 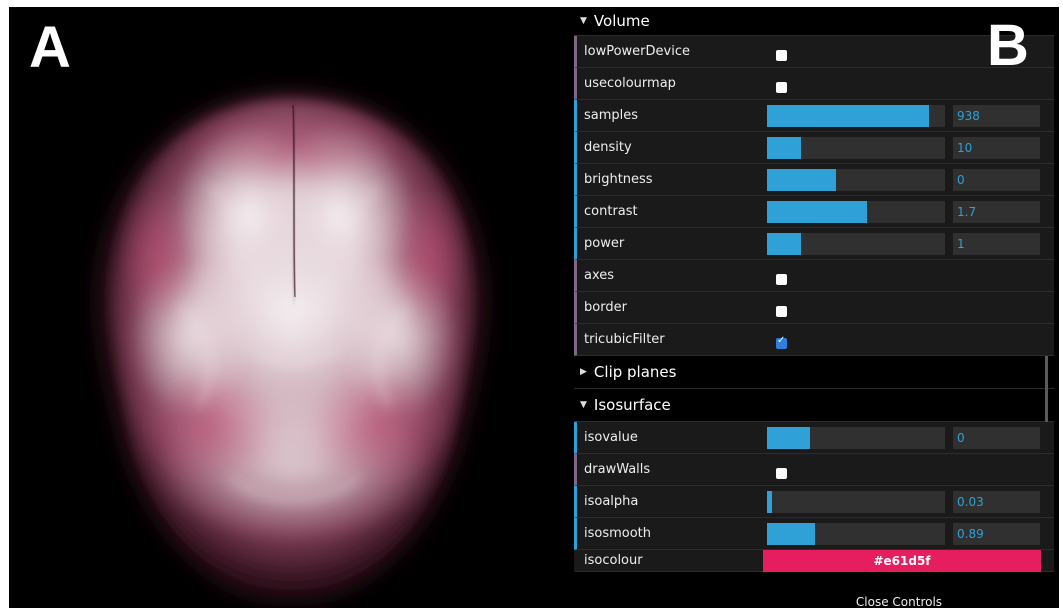 I want to click on isovalue-slider, so click(x=856, y=438).